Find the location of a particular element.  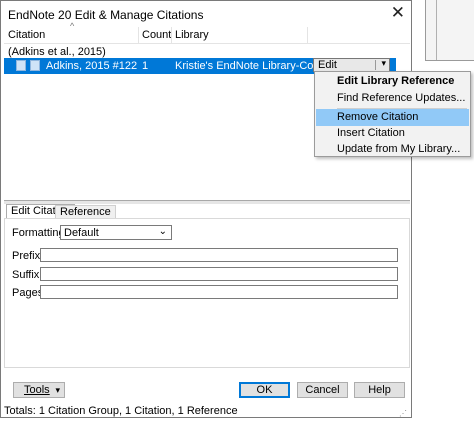

tools-label: Tools is located at coordinates (37, 390).